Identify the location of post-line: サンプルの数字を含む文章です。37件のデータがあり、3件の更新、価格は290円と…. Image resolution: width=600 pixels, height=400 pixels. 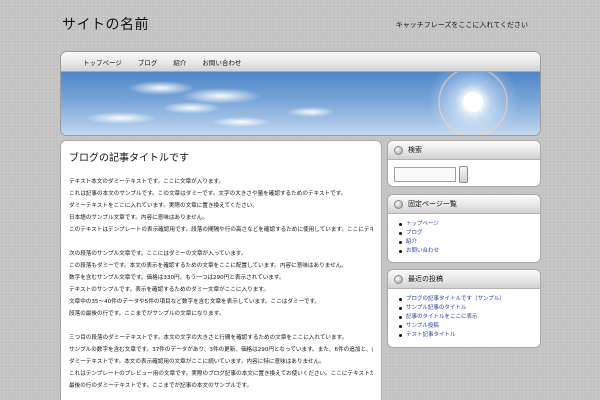
(221, 350).